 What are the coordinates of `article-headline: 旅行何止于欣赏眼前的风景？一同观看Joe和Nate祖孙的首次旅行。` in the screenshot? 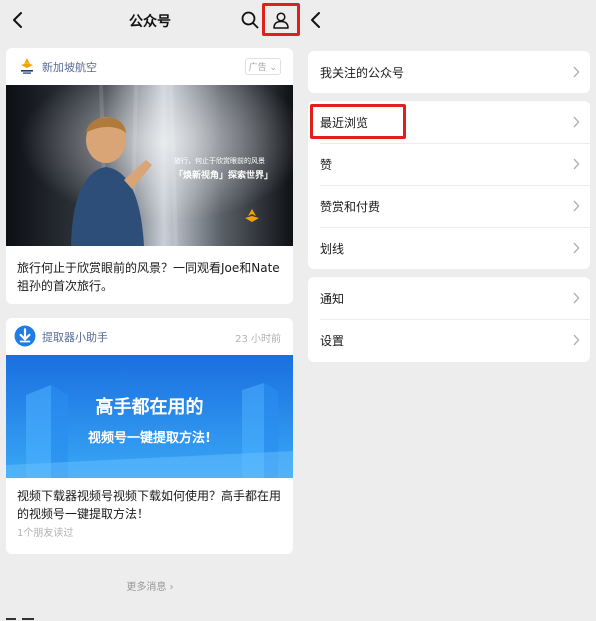 It's located at (150, 277).